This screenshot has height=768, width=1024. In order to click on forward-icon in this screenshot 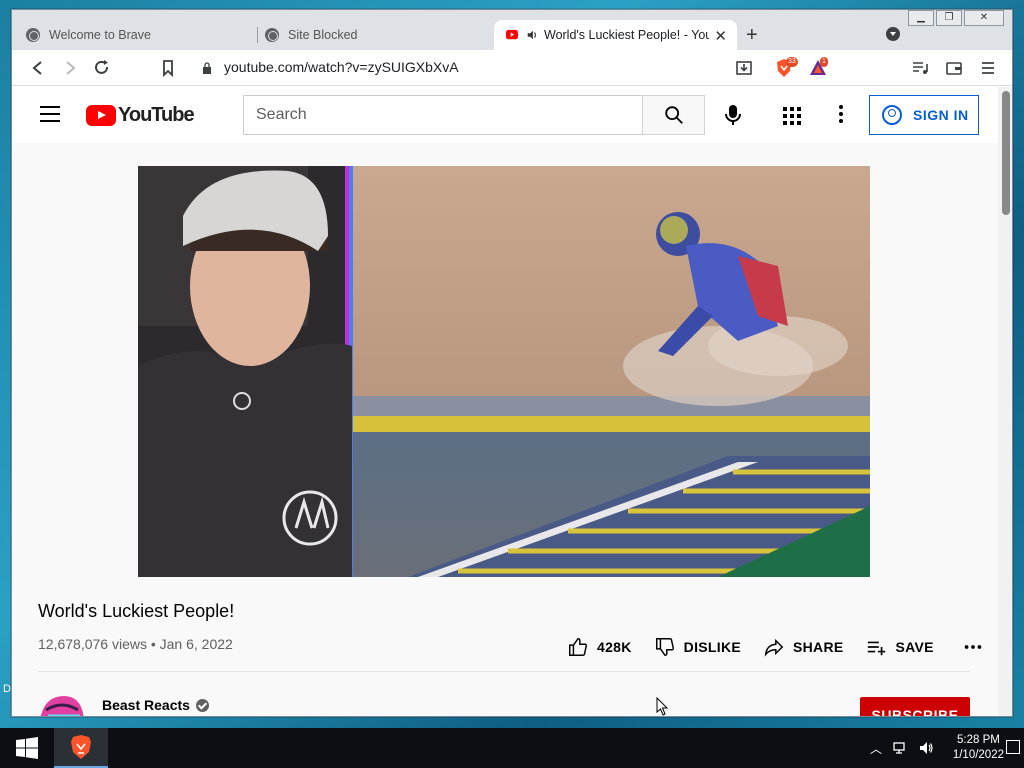, I will do `click(70, 68)`.